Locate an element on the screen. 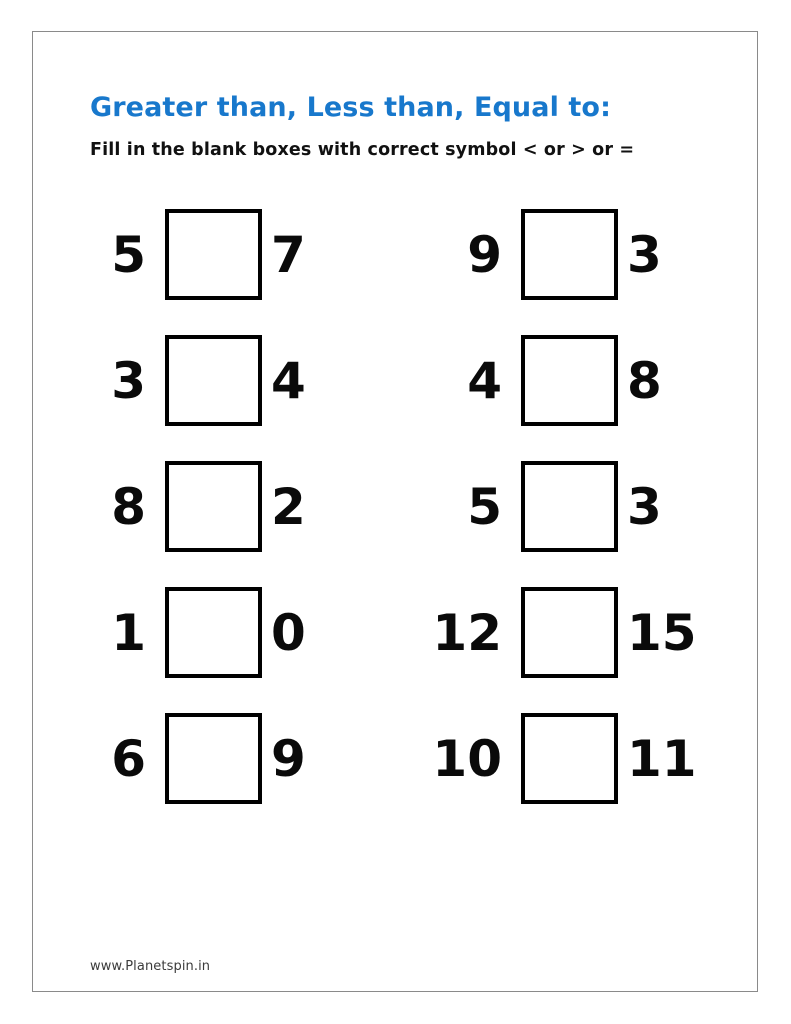 Image resolution: width=791 pixels, height=1024 pixels. problem-row: 5 7 is located at coordinates (190, 254).